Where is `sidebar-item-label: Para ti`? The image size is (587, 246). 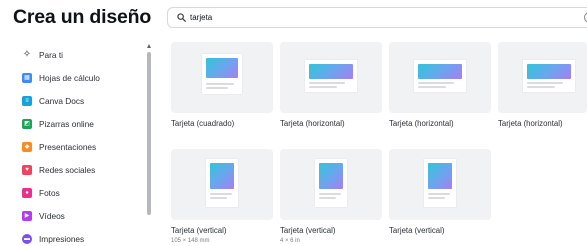
sidebar-item-label: Para ti is located at coordinates (51, 55).